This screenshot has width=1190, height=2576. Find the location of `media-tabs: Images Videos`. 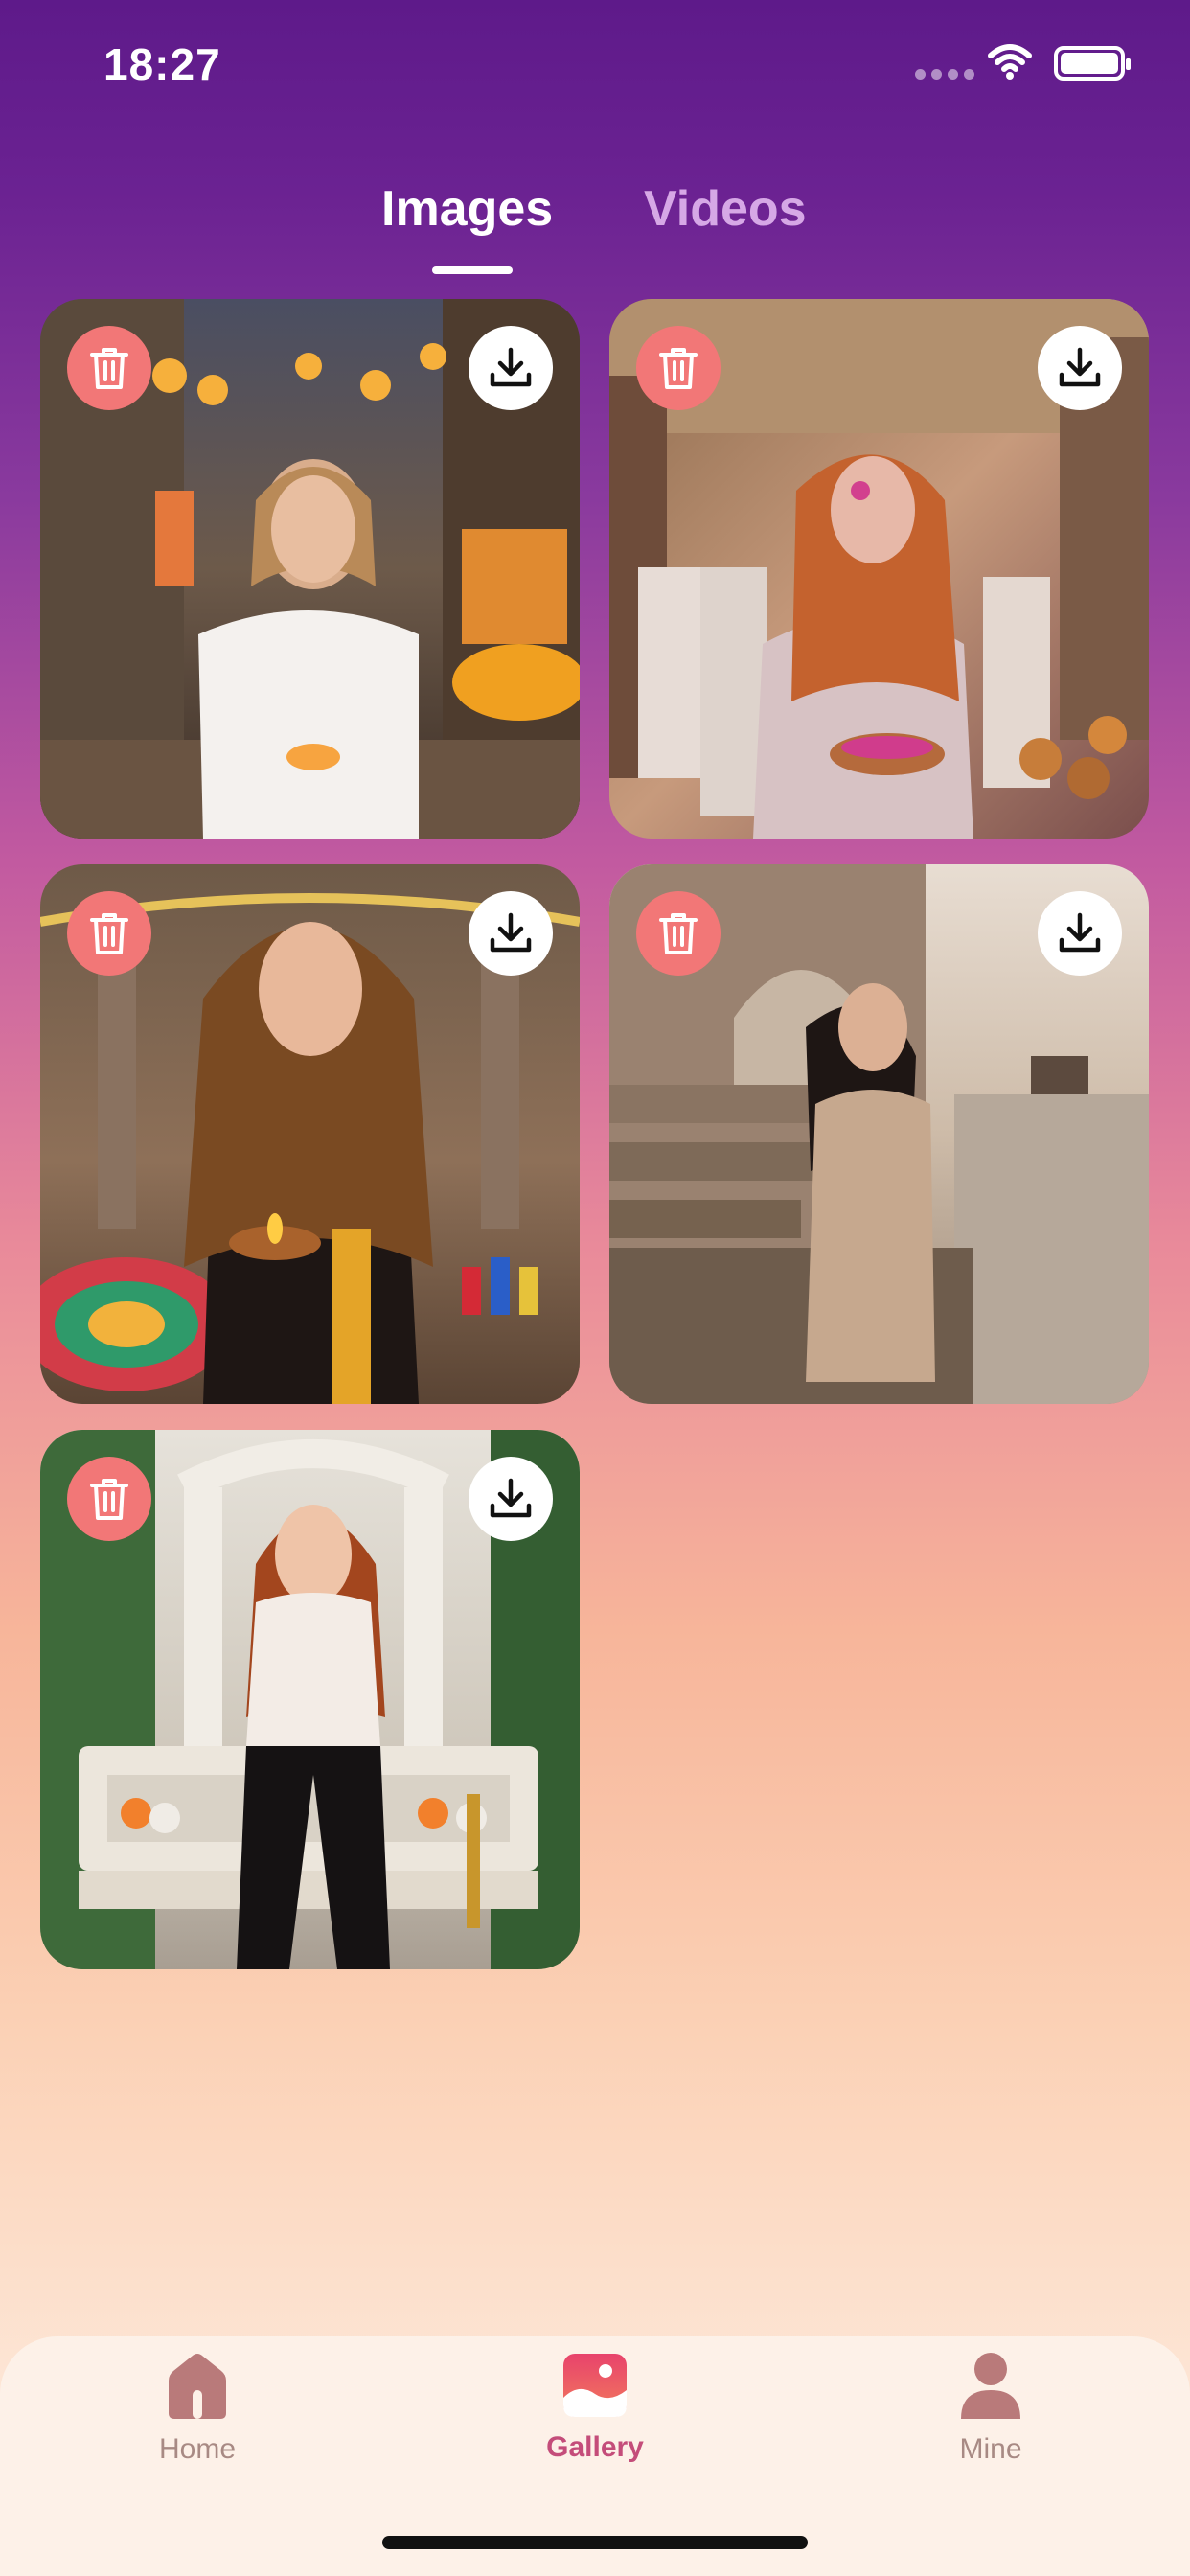

media-tabs: Images Videos is located at coordinates (595, 233).